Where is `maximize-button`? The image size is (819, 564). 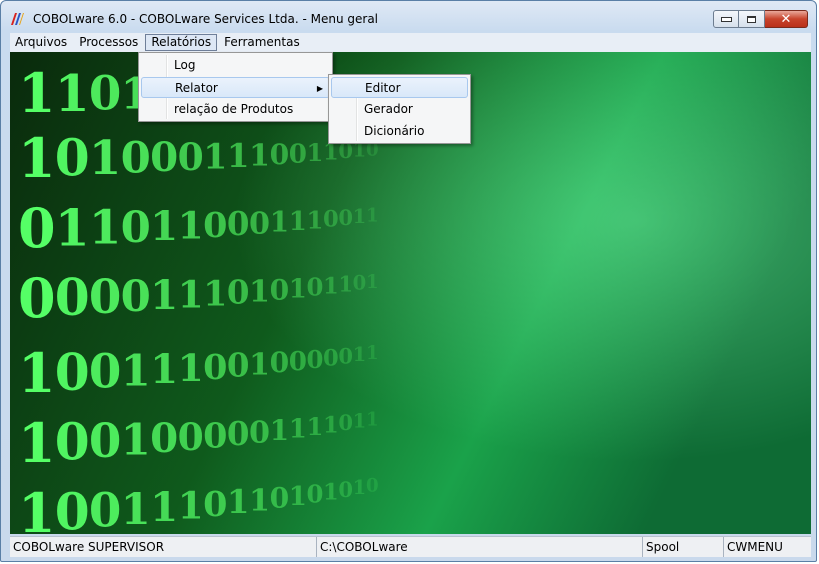
maximize-button is located at coordinates (752, 19).